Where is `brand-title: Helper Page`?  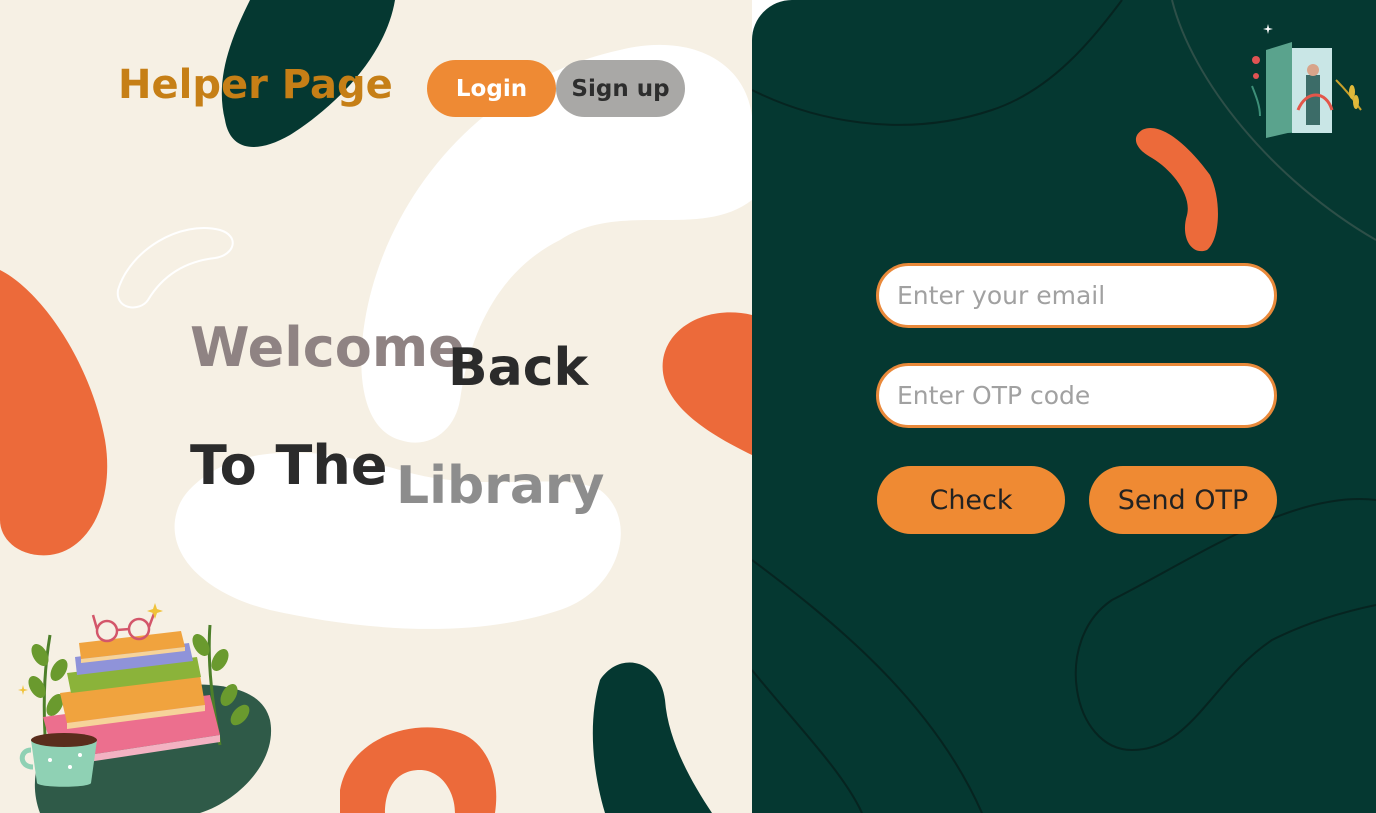
brand-title: Helper Page is located at coordinates (255, 85).